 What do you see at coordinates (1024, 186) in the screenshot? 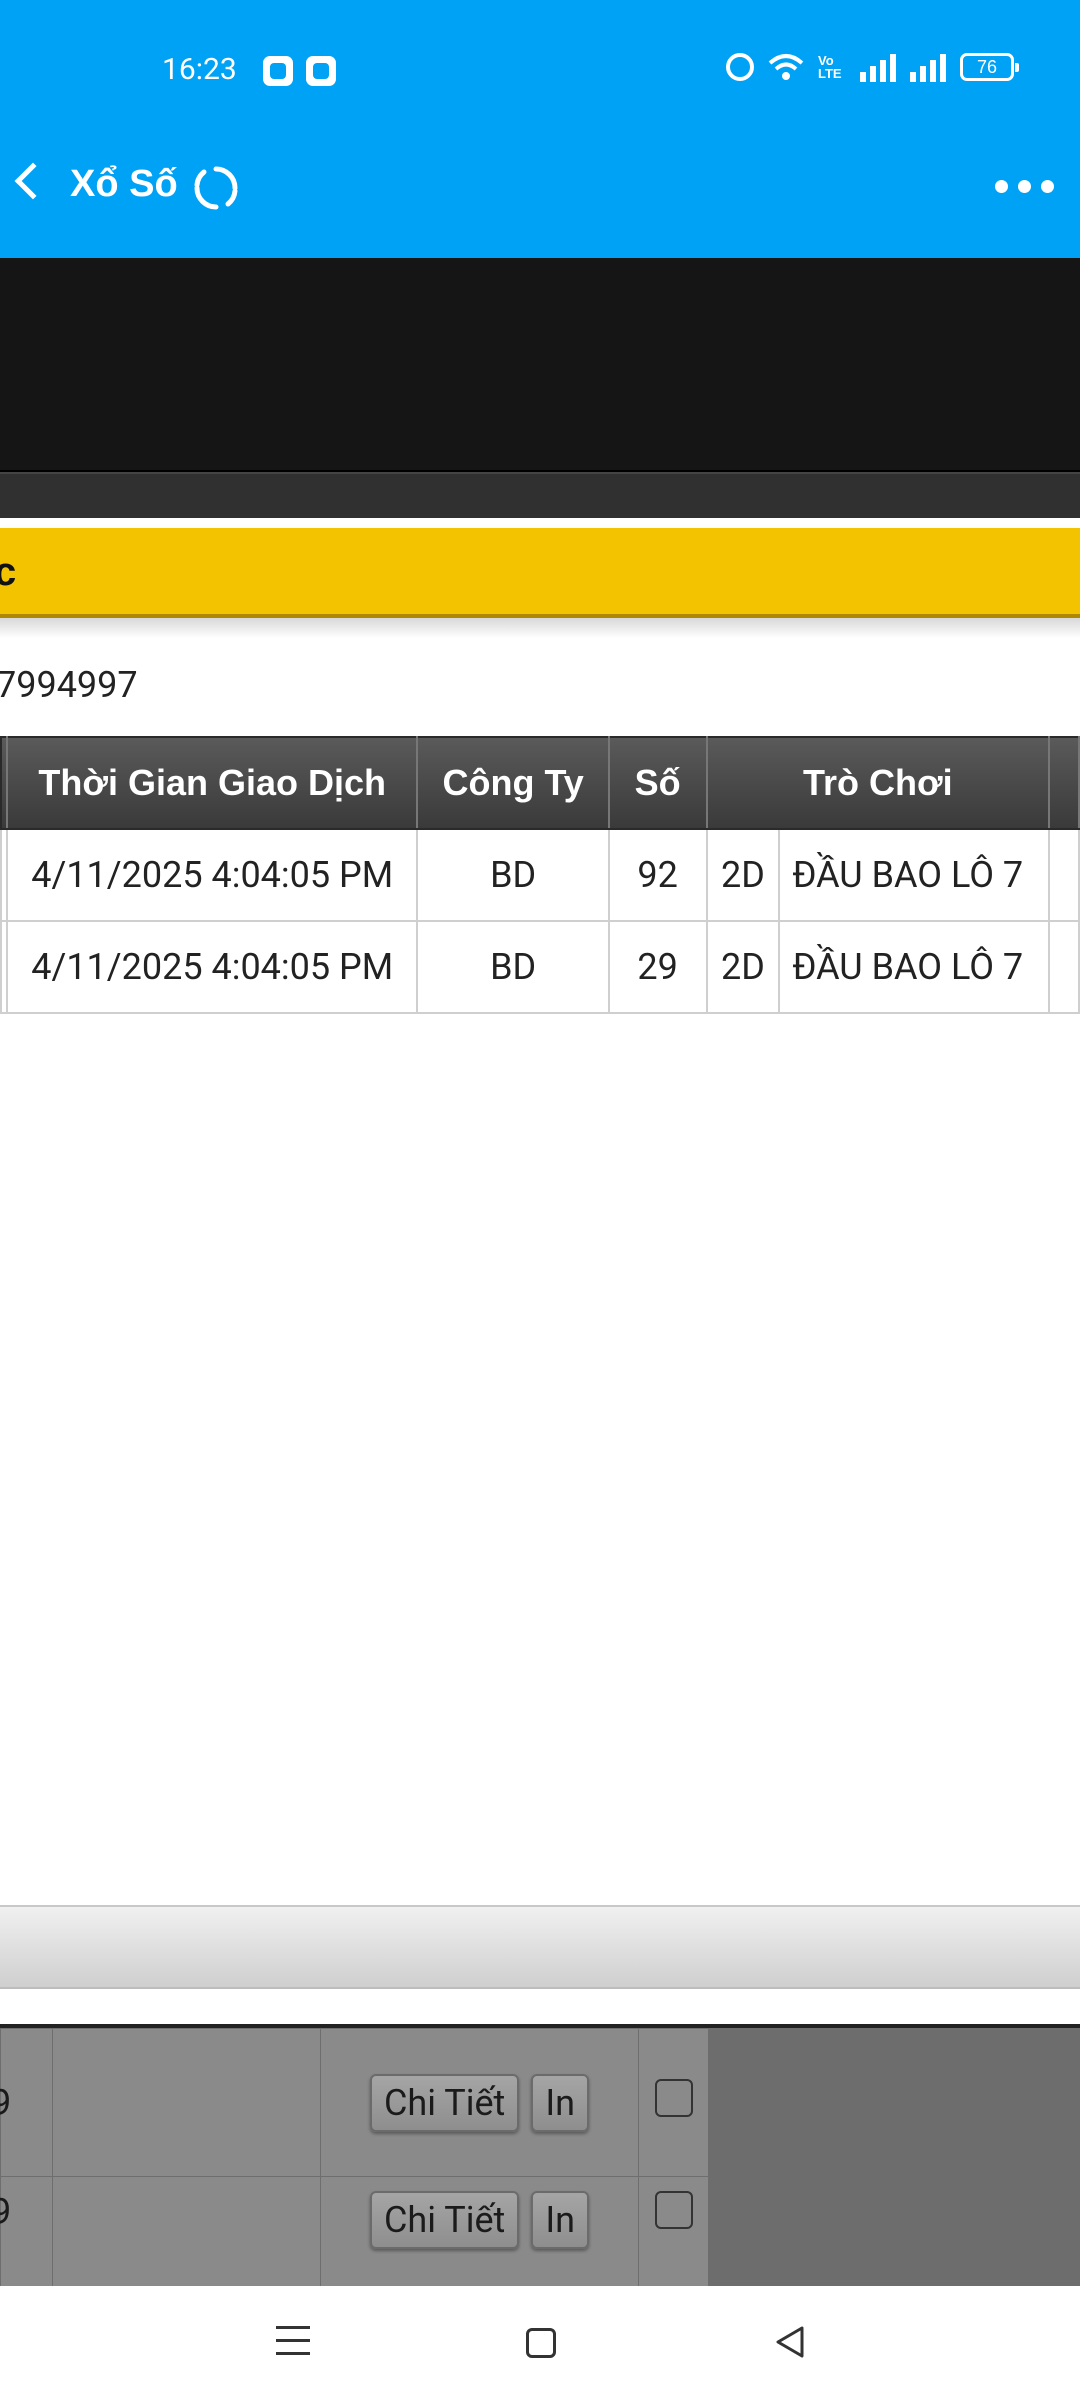
I see `more-icon` at bounding box center [1024, 186].